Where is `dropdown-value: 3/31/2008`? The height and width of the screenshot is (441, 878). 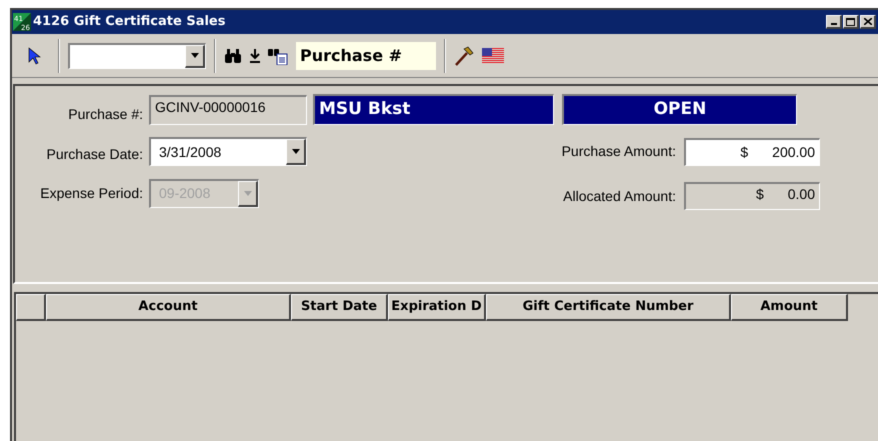 dropdown-value: 3/31/2008 is located at coordinates (190, 152).